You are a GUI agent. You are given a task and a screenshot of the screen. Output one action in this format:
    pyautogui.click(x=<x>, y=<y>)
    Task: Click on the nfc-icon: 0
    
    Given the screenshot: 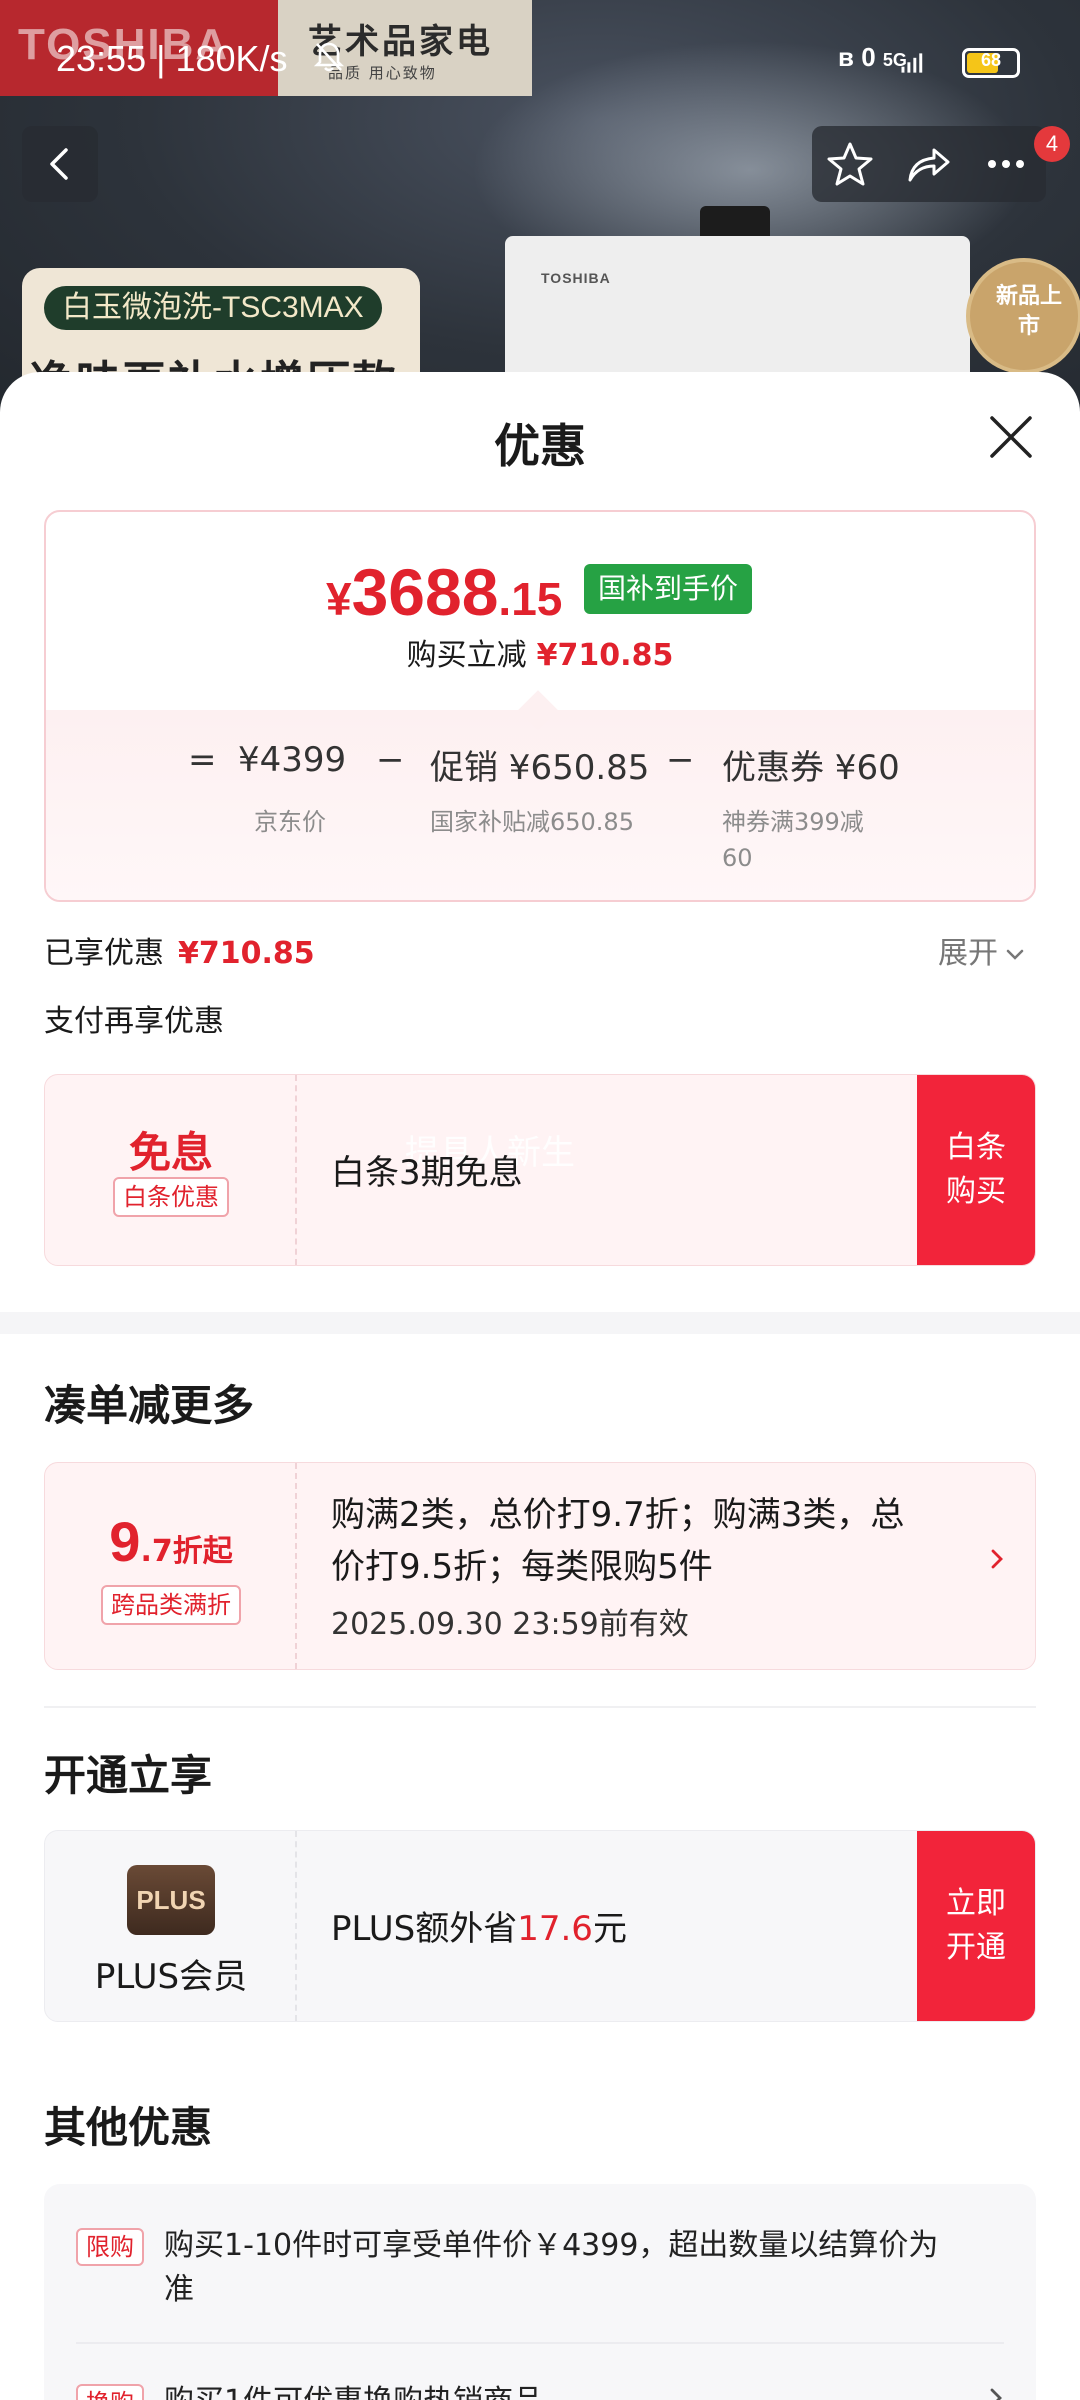 What is the action you would take?
    pyautogui.click(x=868, y=57)
    